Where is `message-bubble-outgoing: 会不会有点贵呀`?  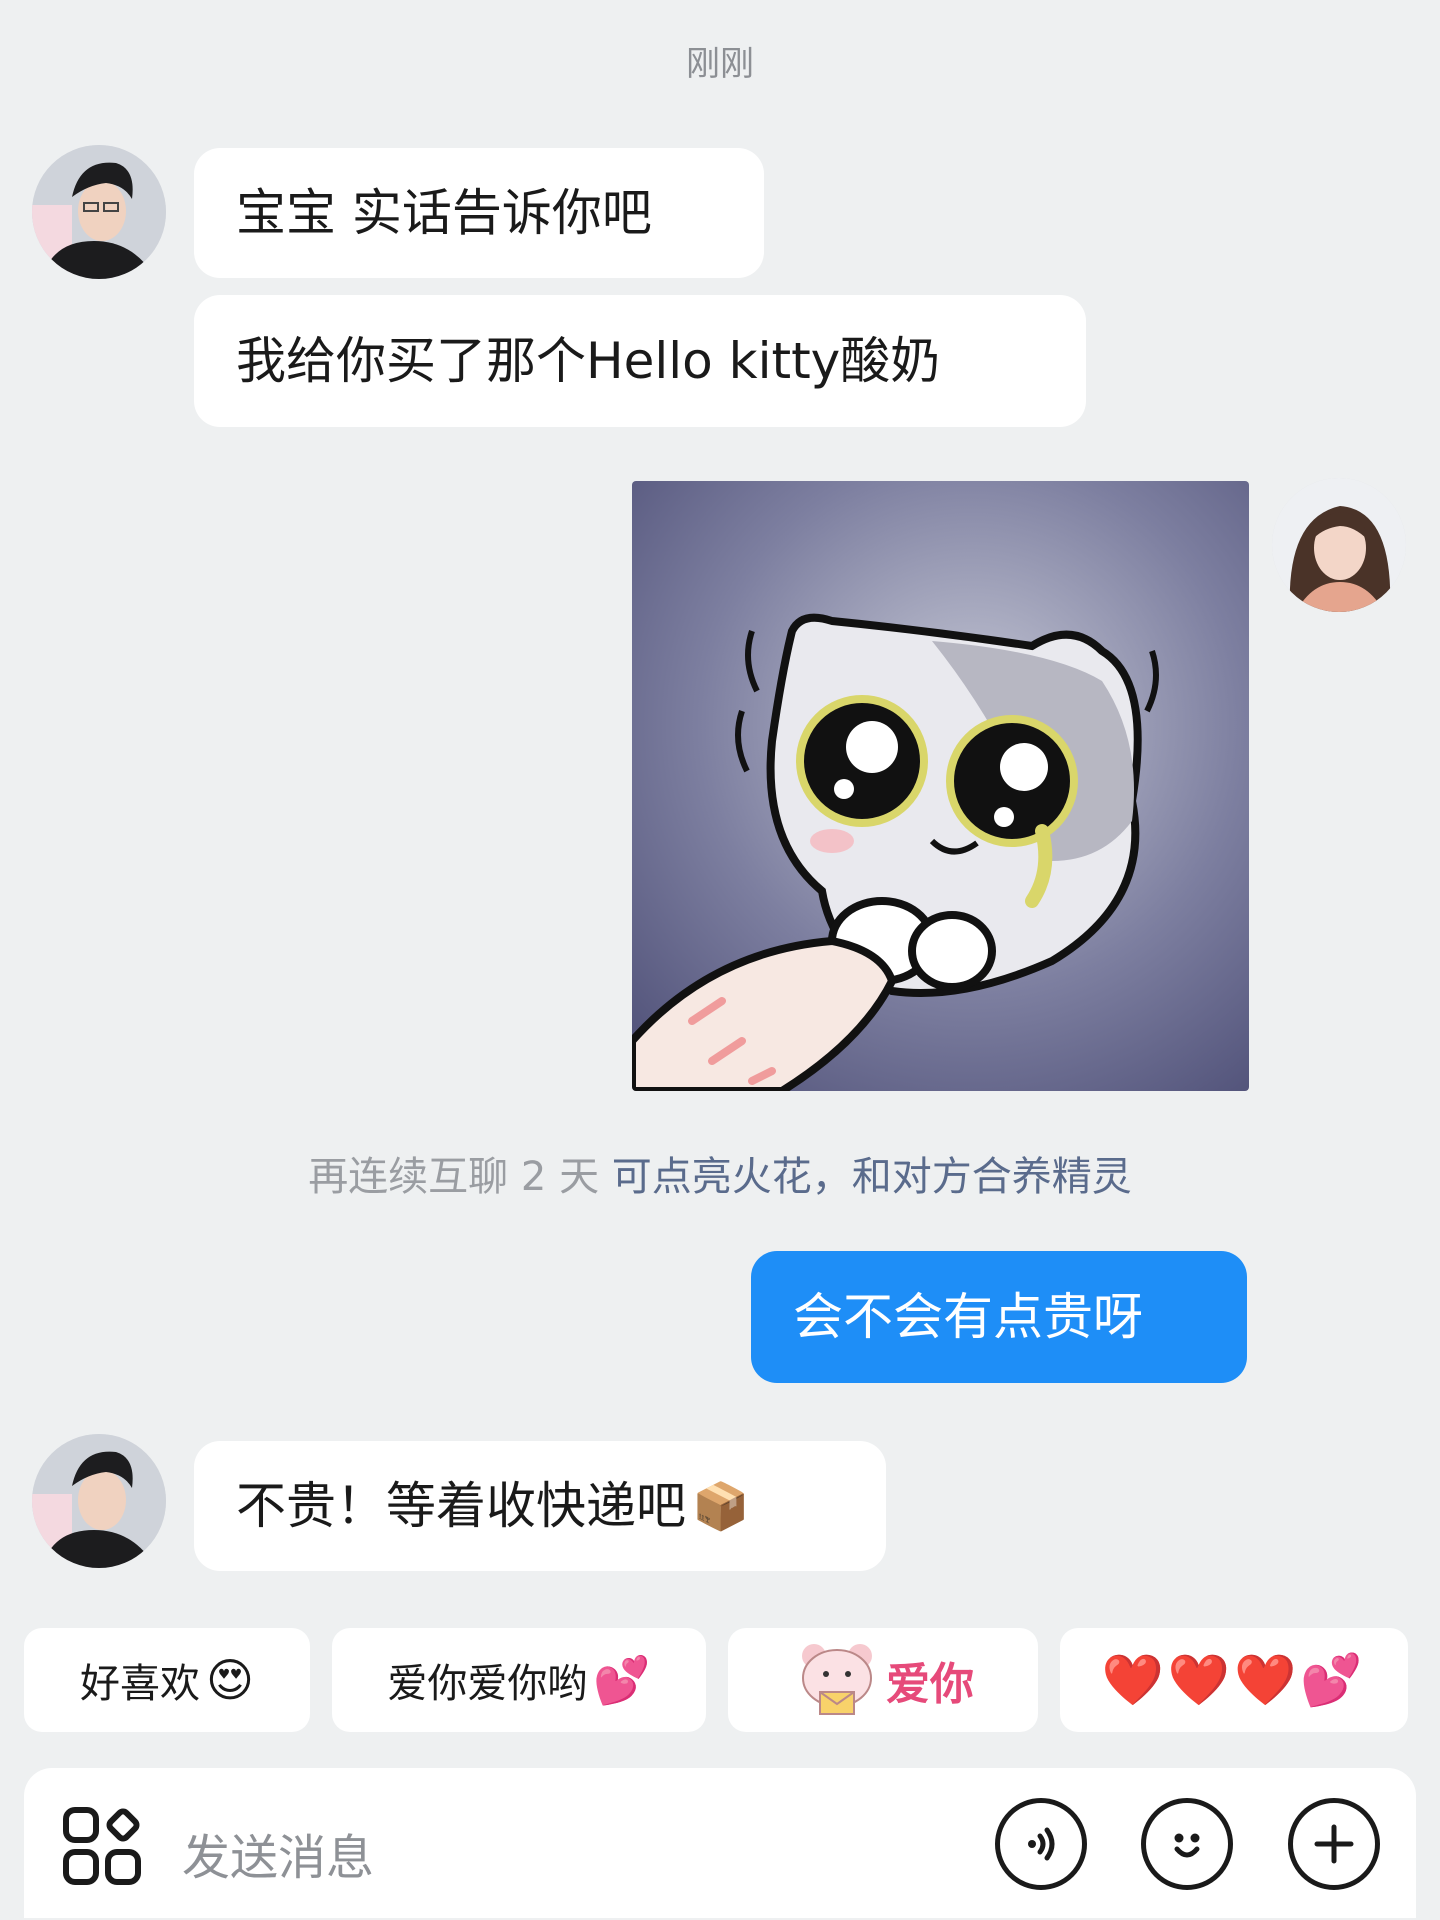 message-bubble-outgoing: 会不会有点贵呀 is located at coordinates (999, 1317).